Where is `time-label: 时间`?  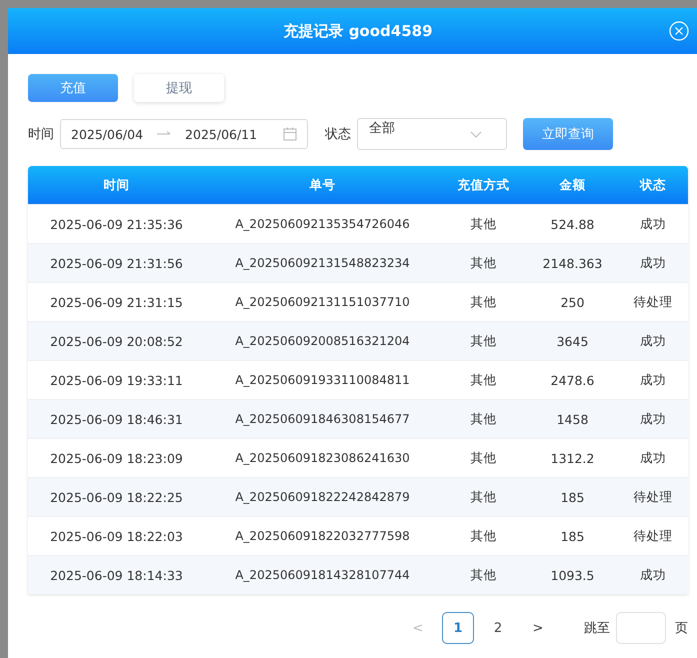
time-label: 时间 is located at coordinates (41, 134).